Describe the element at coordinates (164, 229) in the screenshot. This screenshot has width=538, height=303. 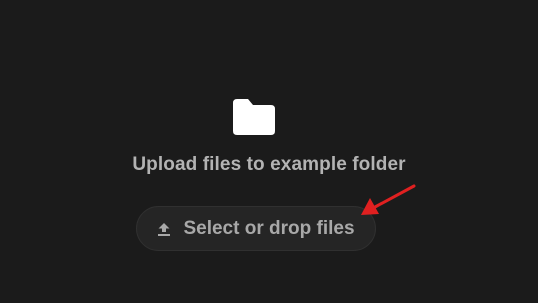
I see `upload-icon` at that location.